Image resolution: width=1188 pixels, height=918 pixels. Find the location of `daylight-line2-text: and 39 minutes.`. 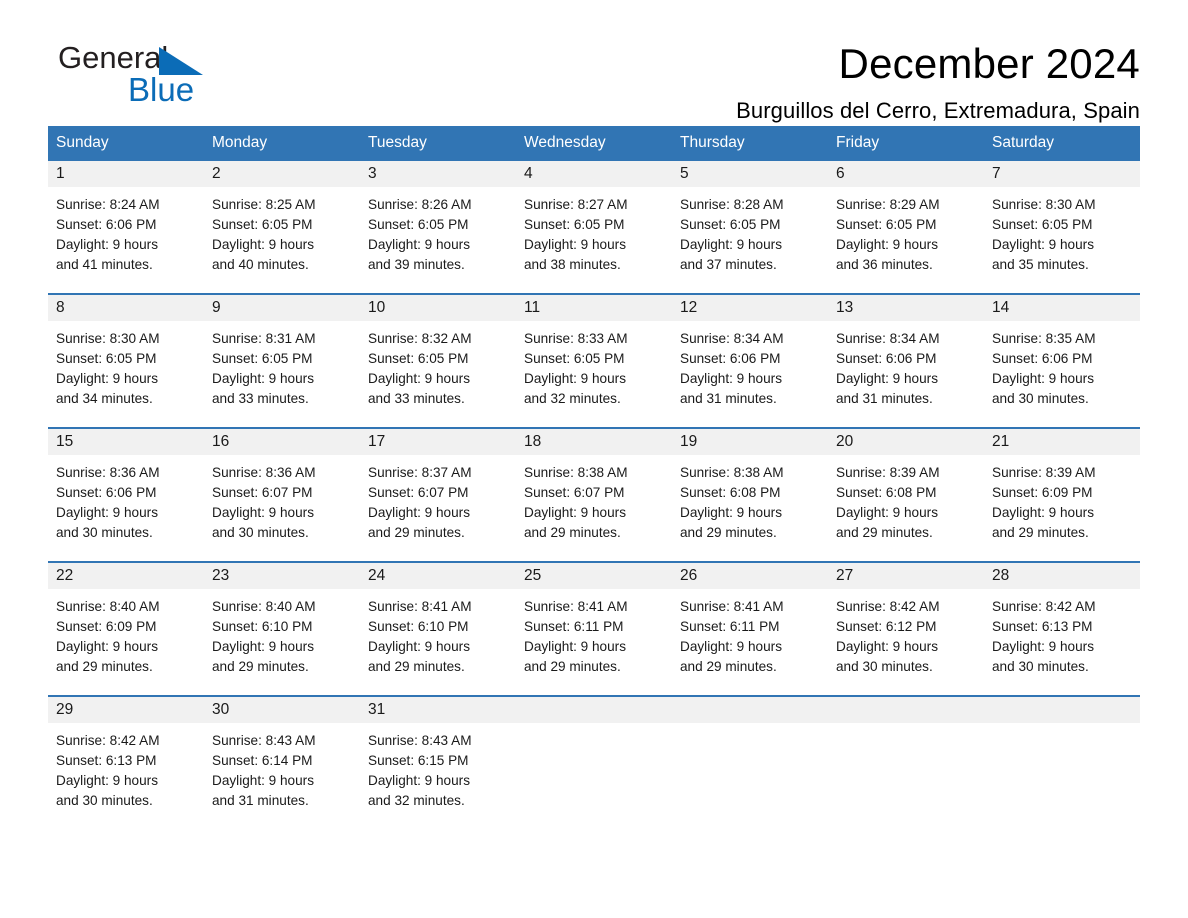

daylight-line2-text: and 39 minutes. is located at coordinates (416, 264).